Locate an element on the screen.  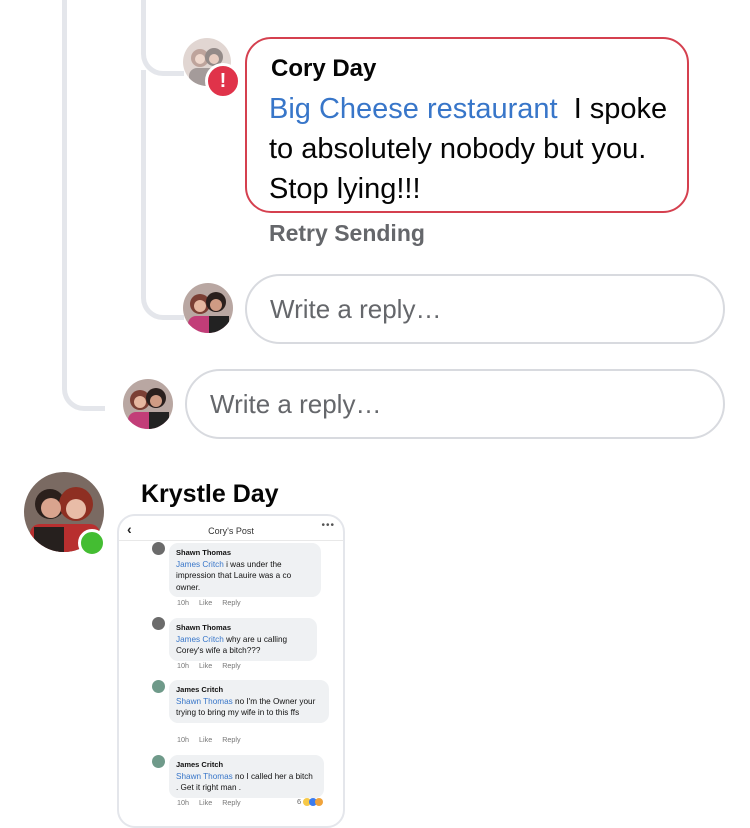
mention-link: Big Cheese restaurant is located at coordinates (413, 109).